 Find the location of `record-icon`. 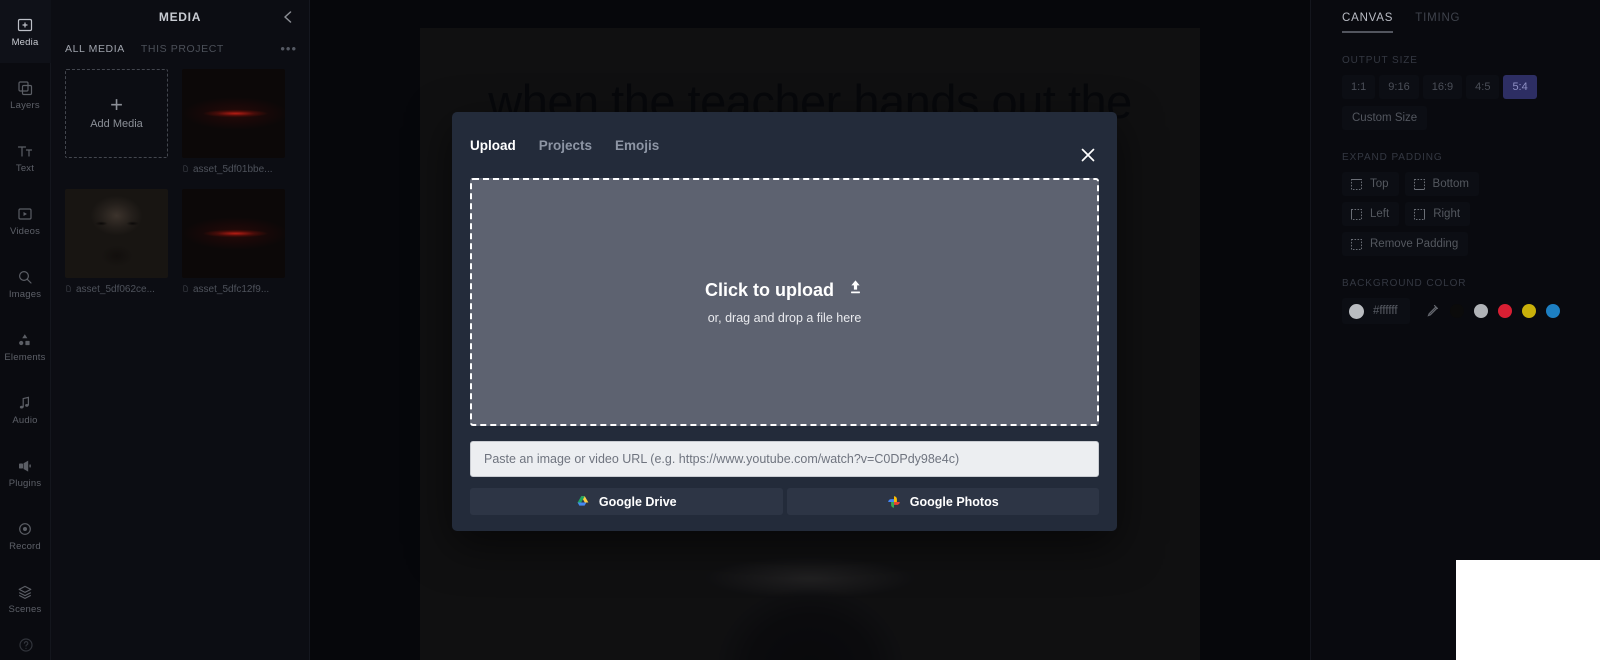

record-icon is located at coordinates (25, 529).